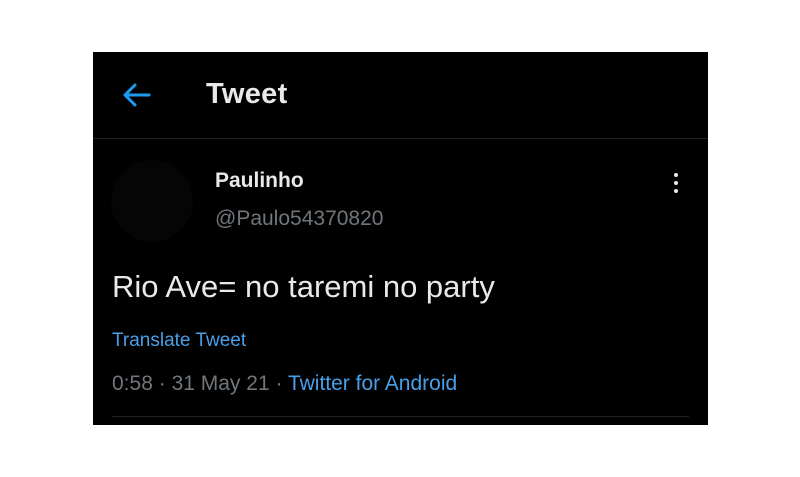  I want to click on translate-tweet-link: Translate Tweet, so click(179, 341).